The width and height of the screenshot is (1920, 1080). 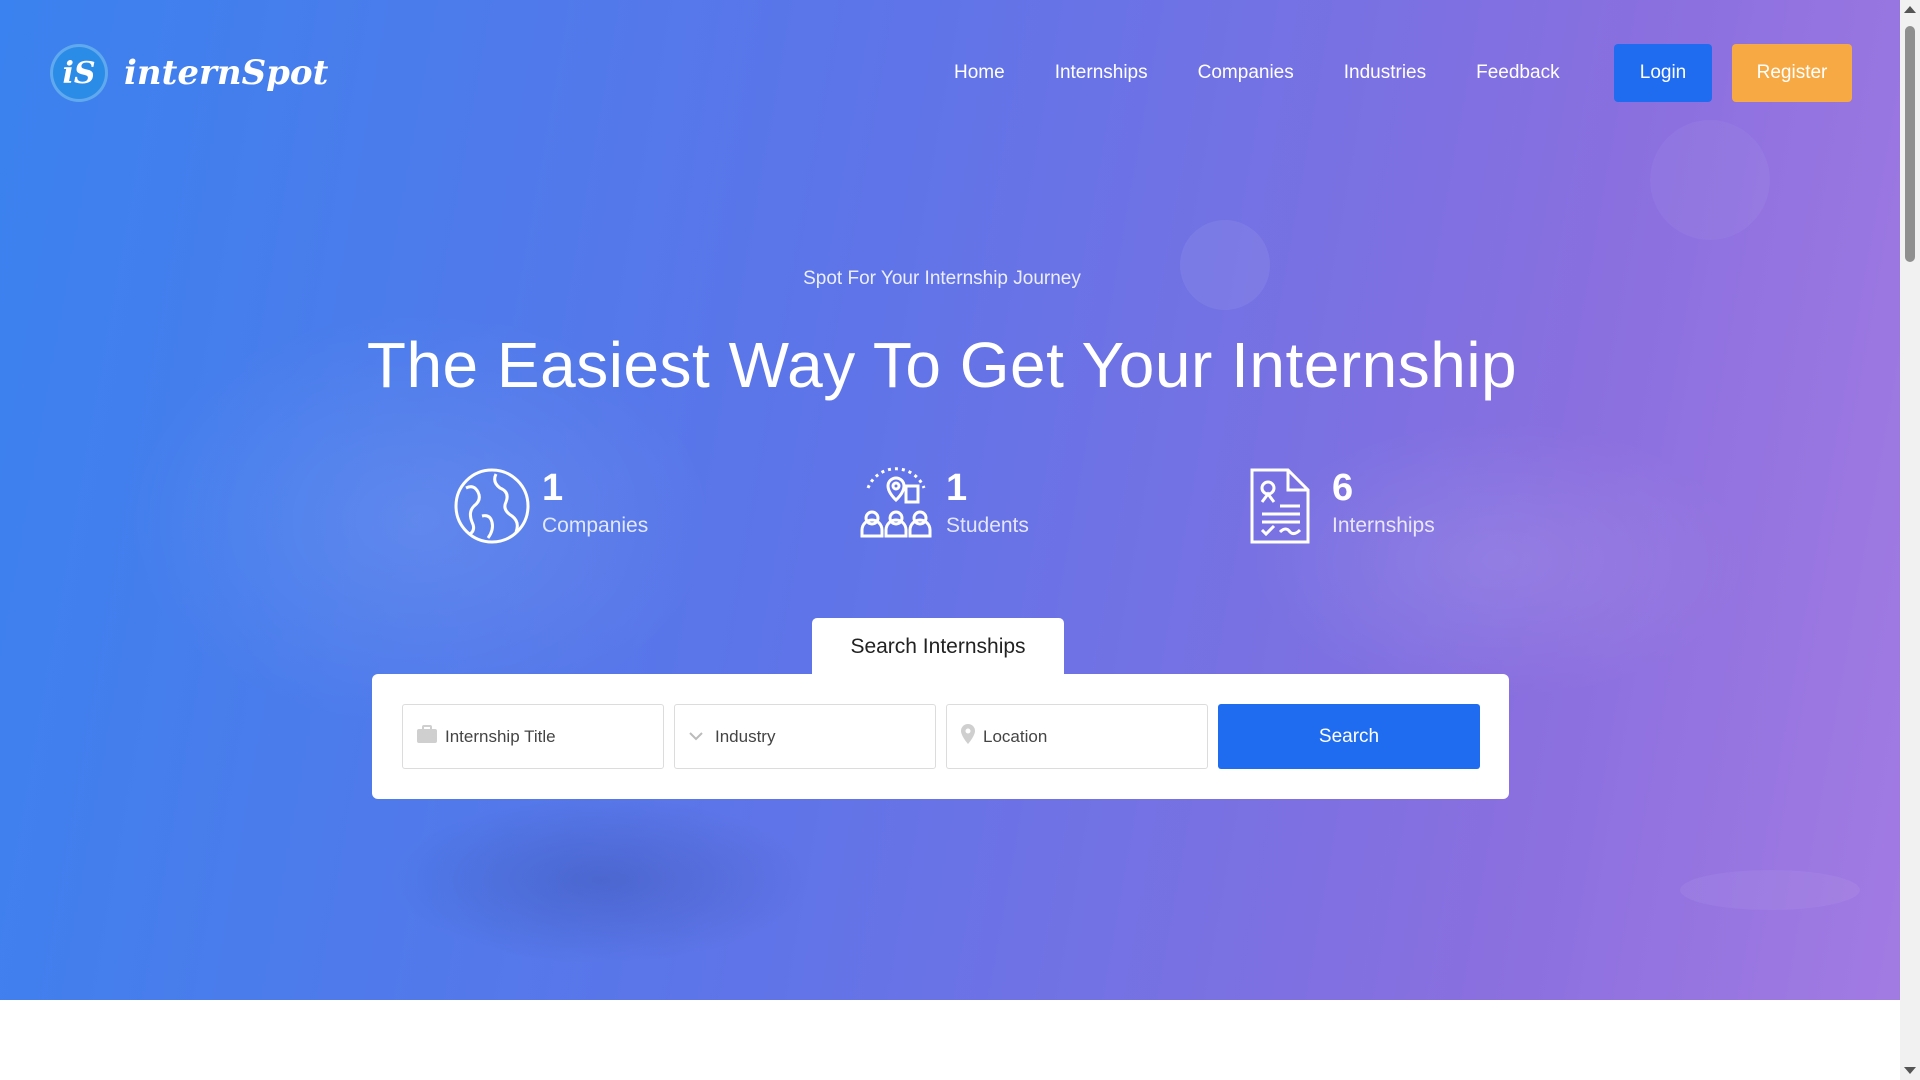 I want to click on location-field, so click(x=1077, y=736).